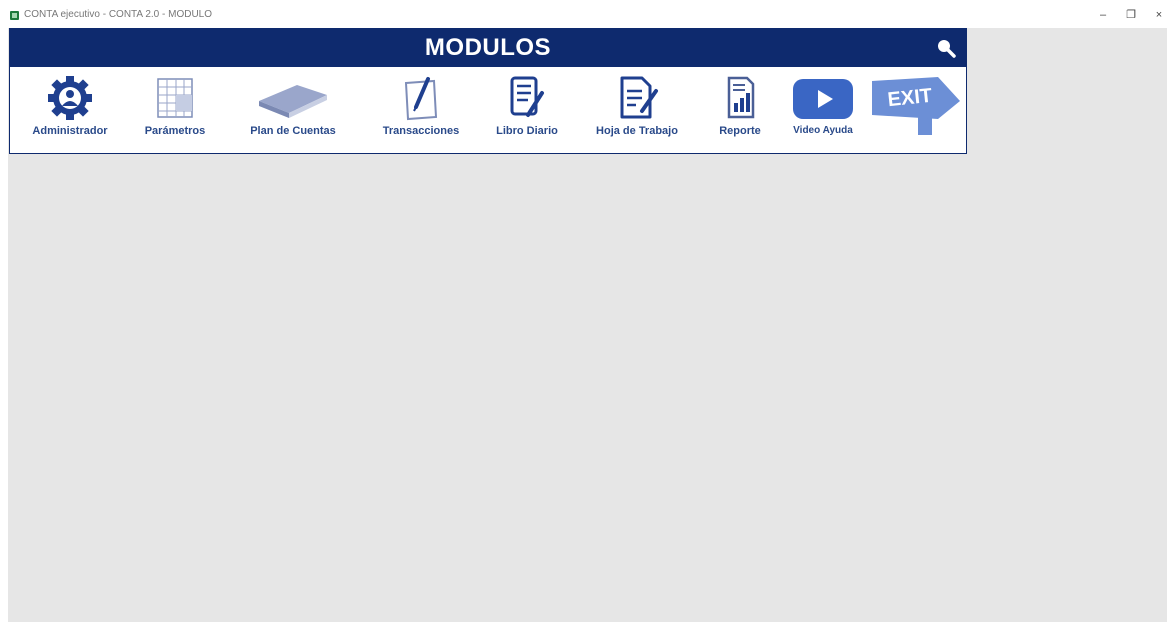 Image resolution: width=1174 pixels, height=623 pixels. Describe the element at coordinates (70, 131) in the screenshot. I see `module-label: Administrador` at that location.